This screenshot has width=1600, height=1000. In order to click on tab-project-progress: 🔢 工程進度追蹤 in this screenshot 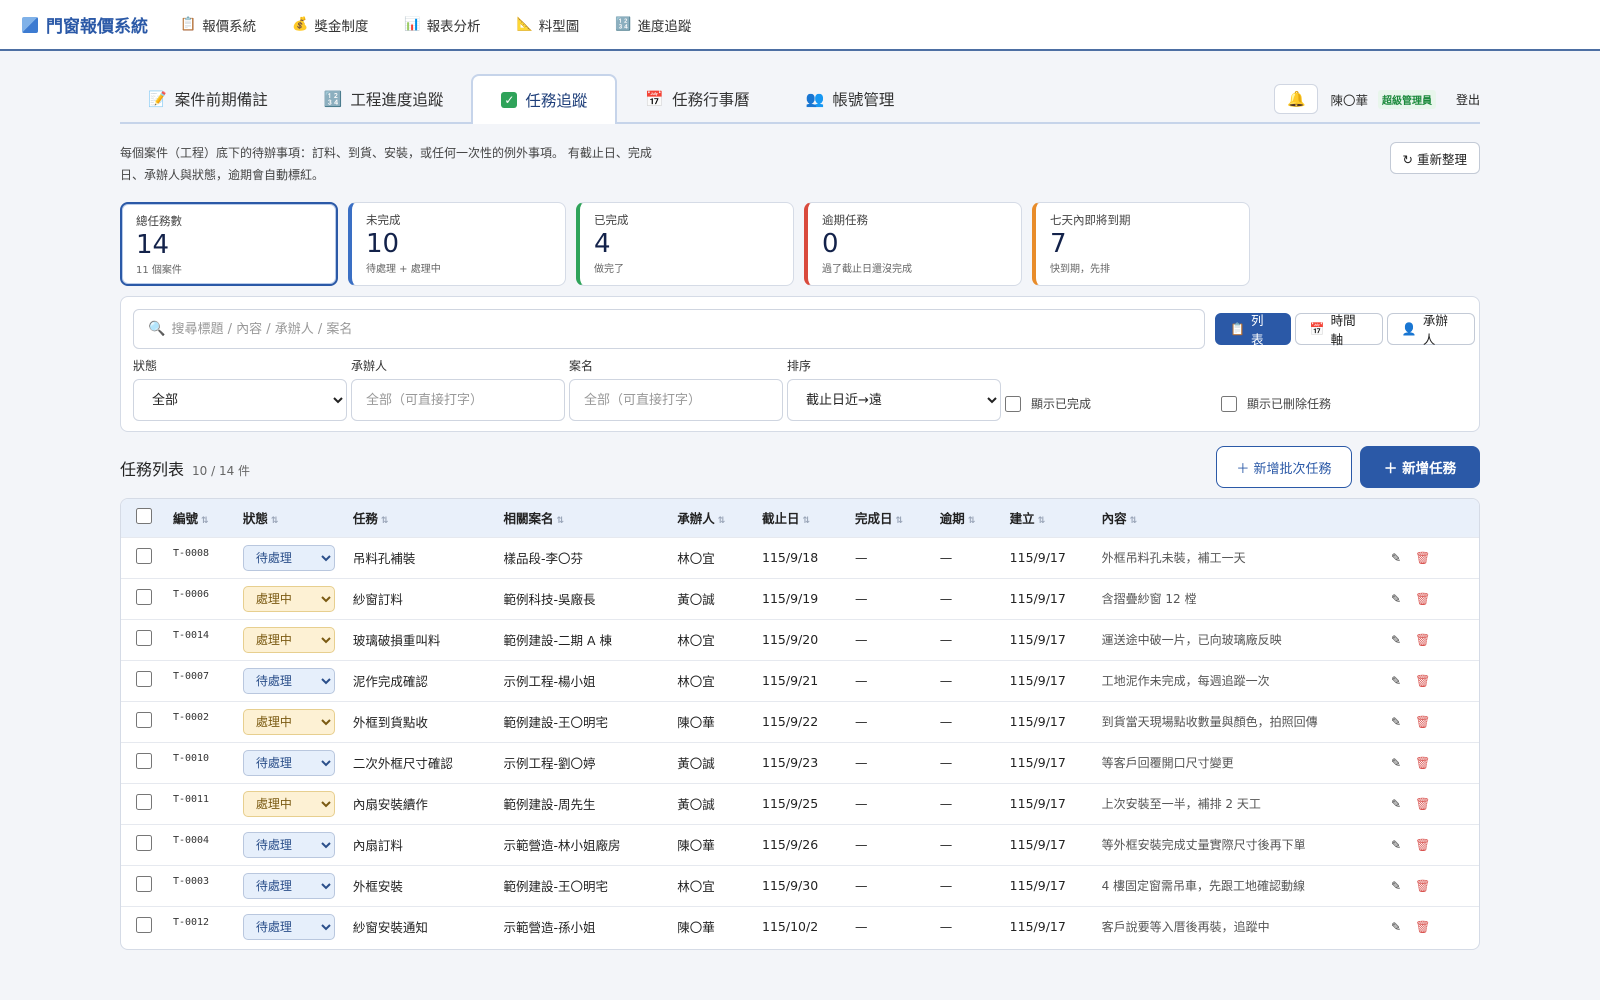, I will do `click(384, 99)`.